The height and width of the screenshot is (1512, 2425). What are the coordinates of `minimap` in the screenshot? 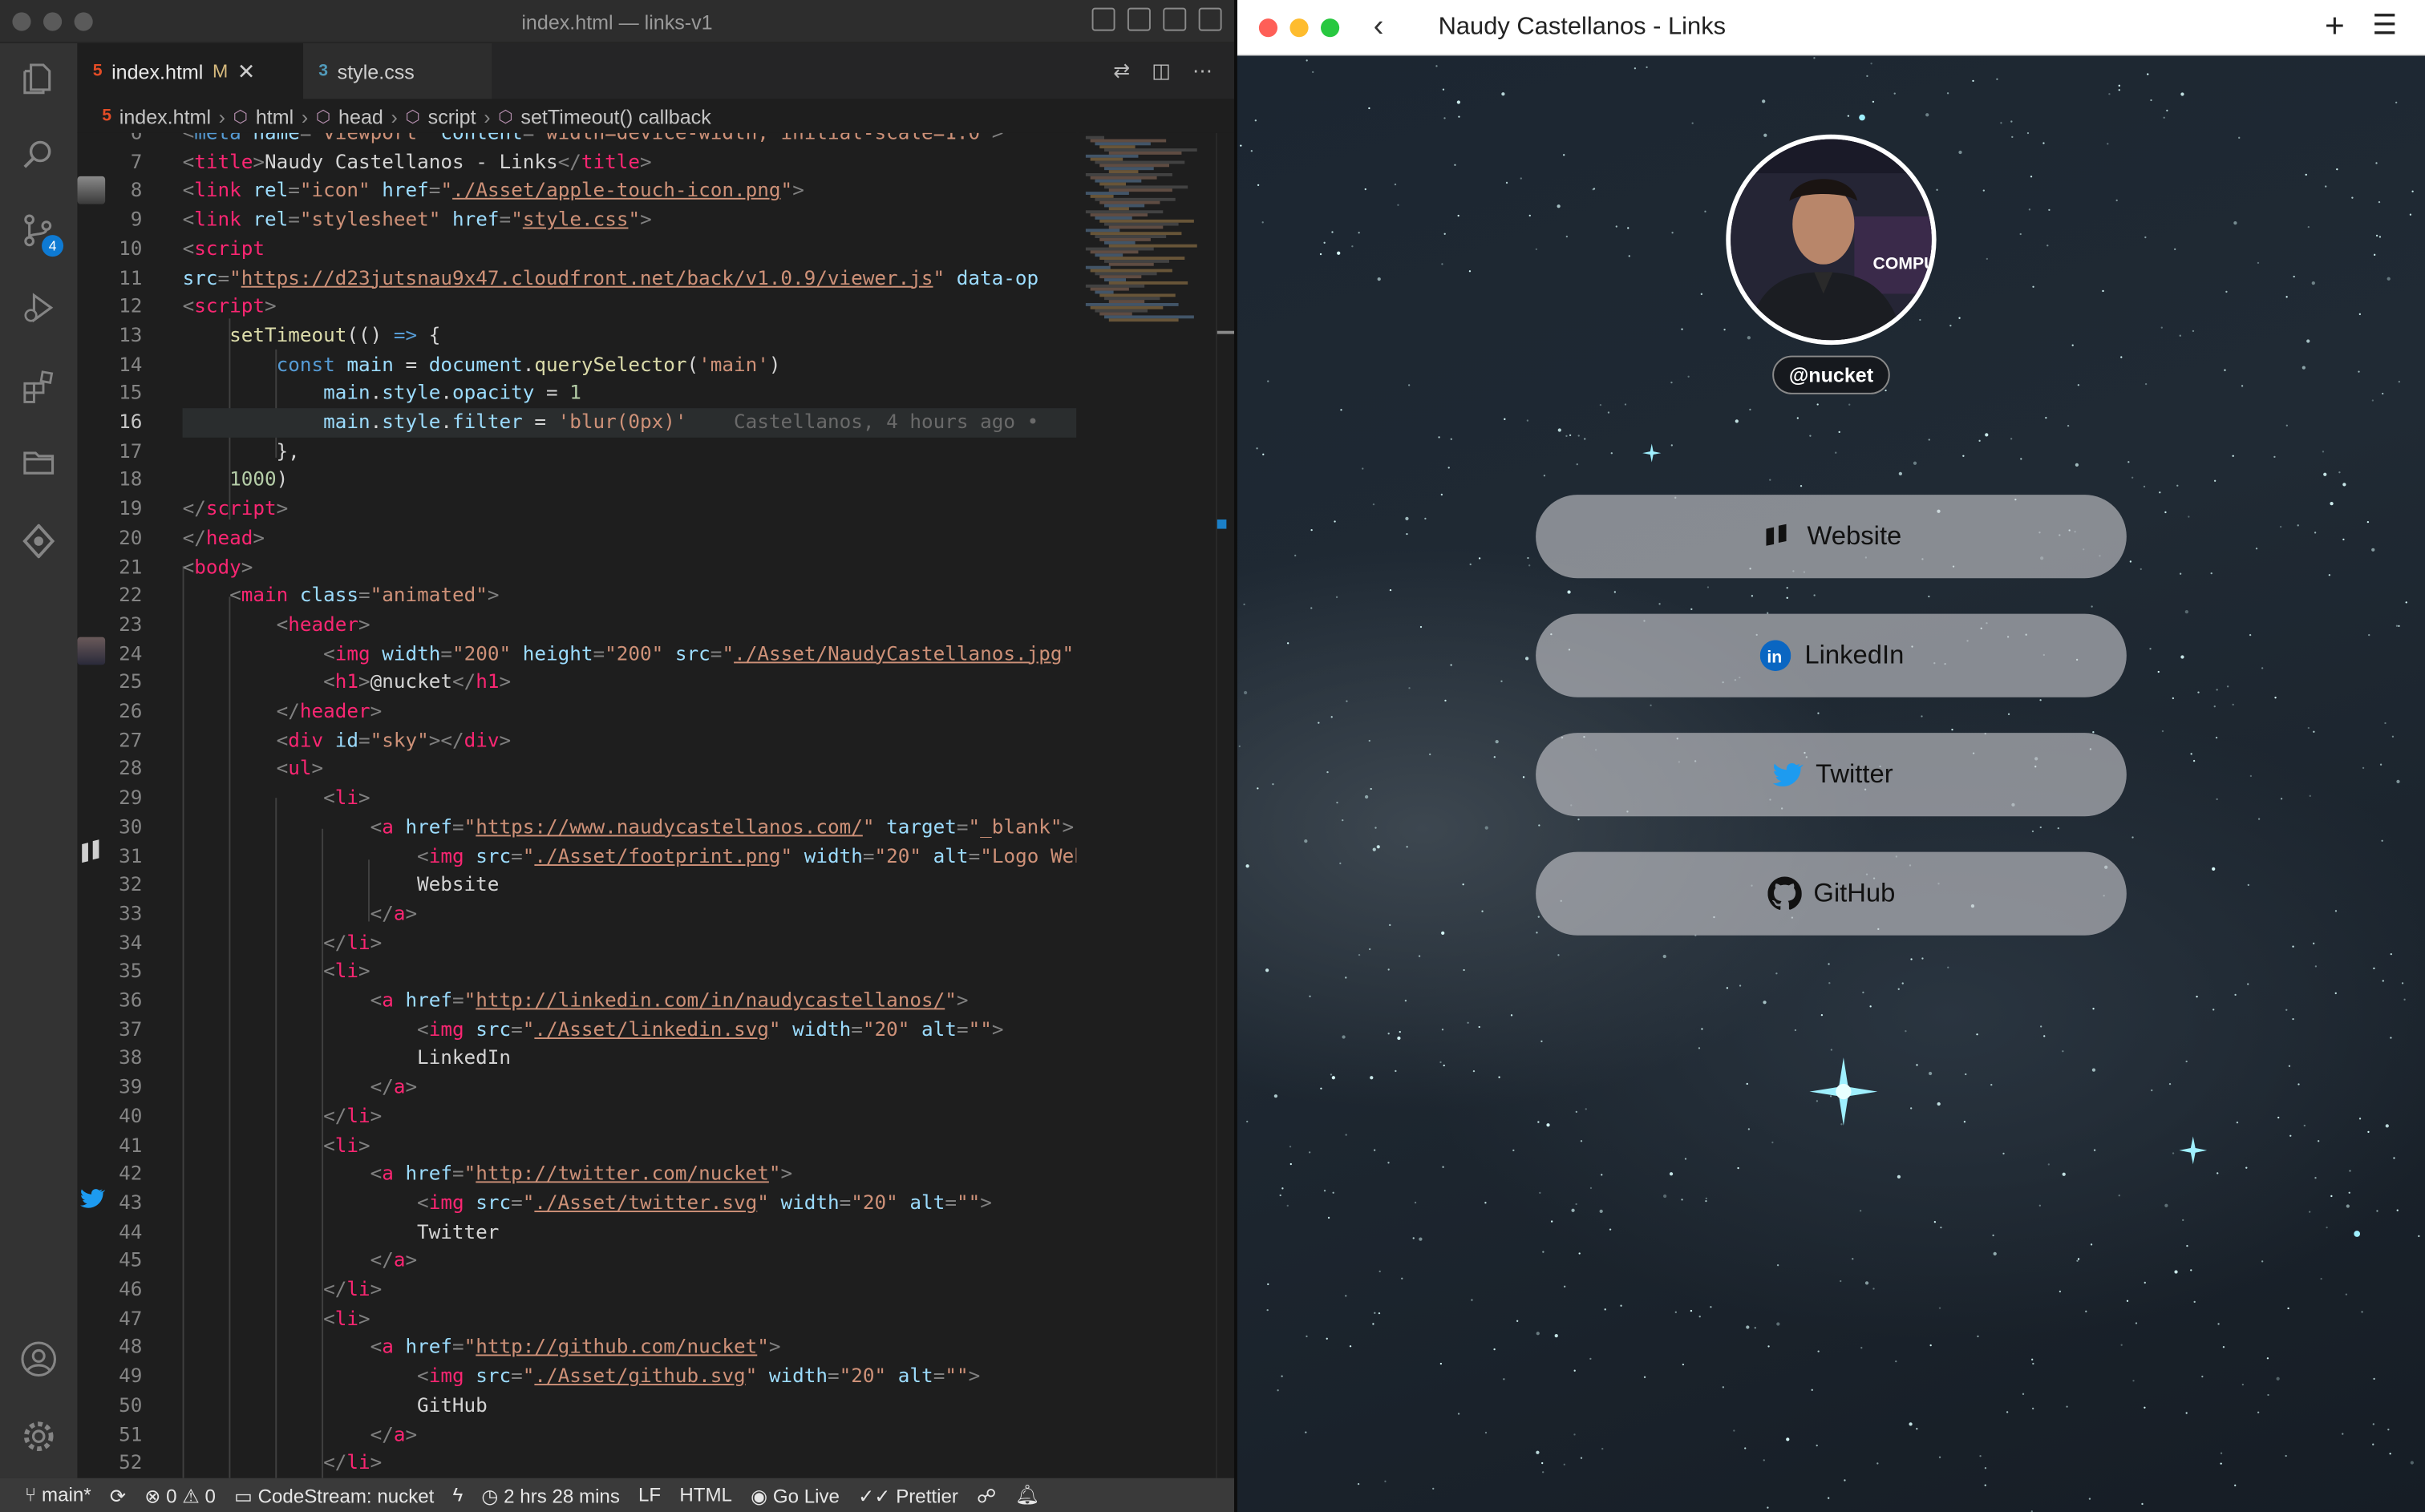 It's located at (1147, 805).